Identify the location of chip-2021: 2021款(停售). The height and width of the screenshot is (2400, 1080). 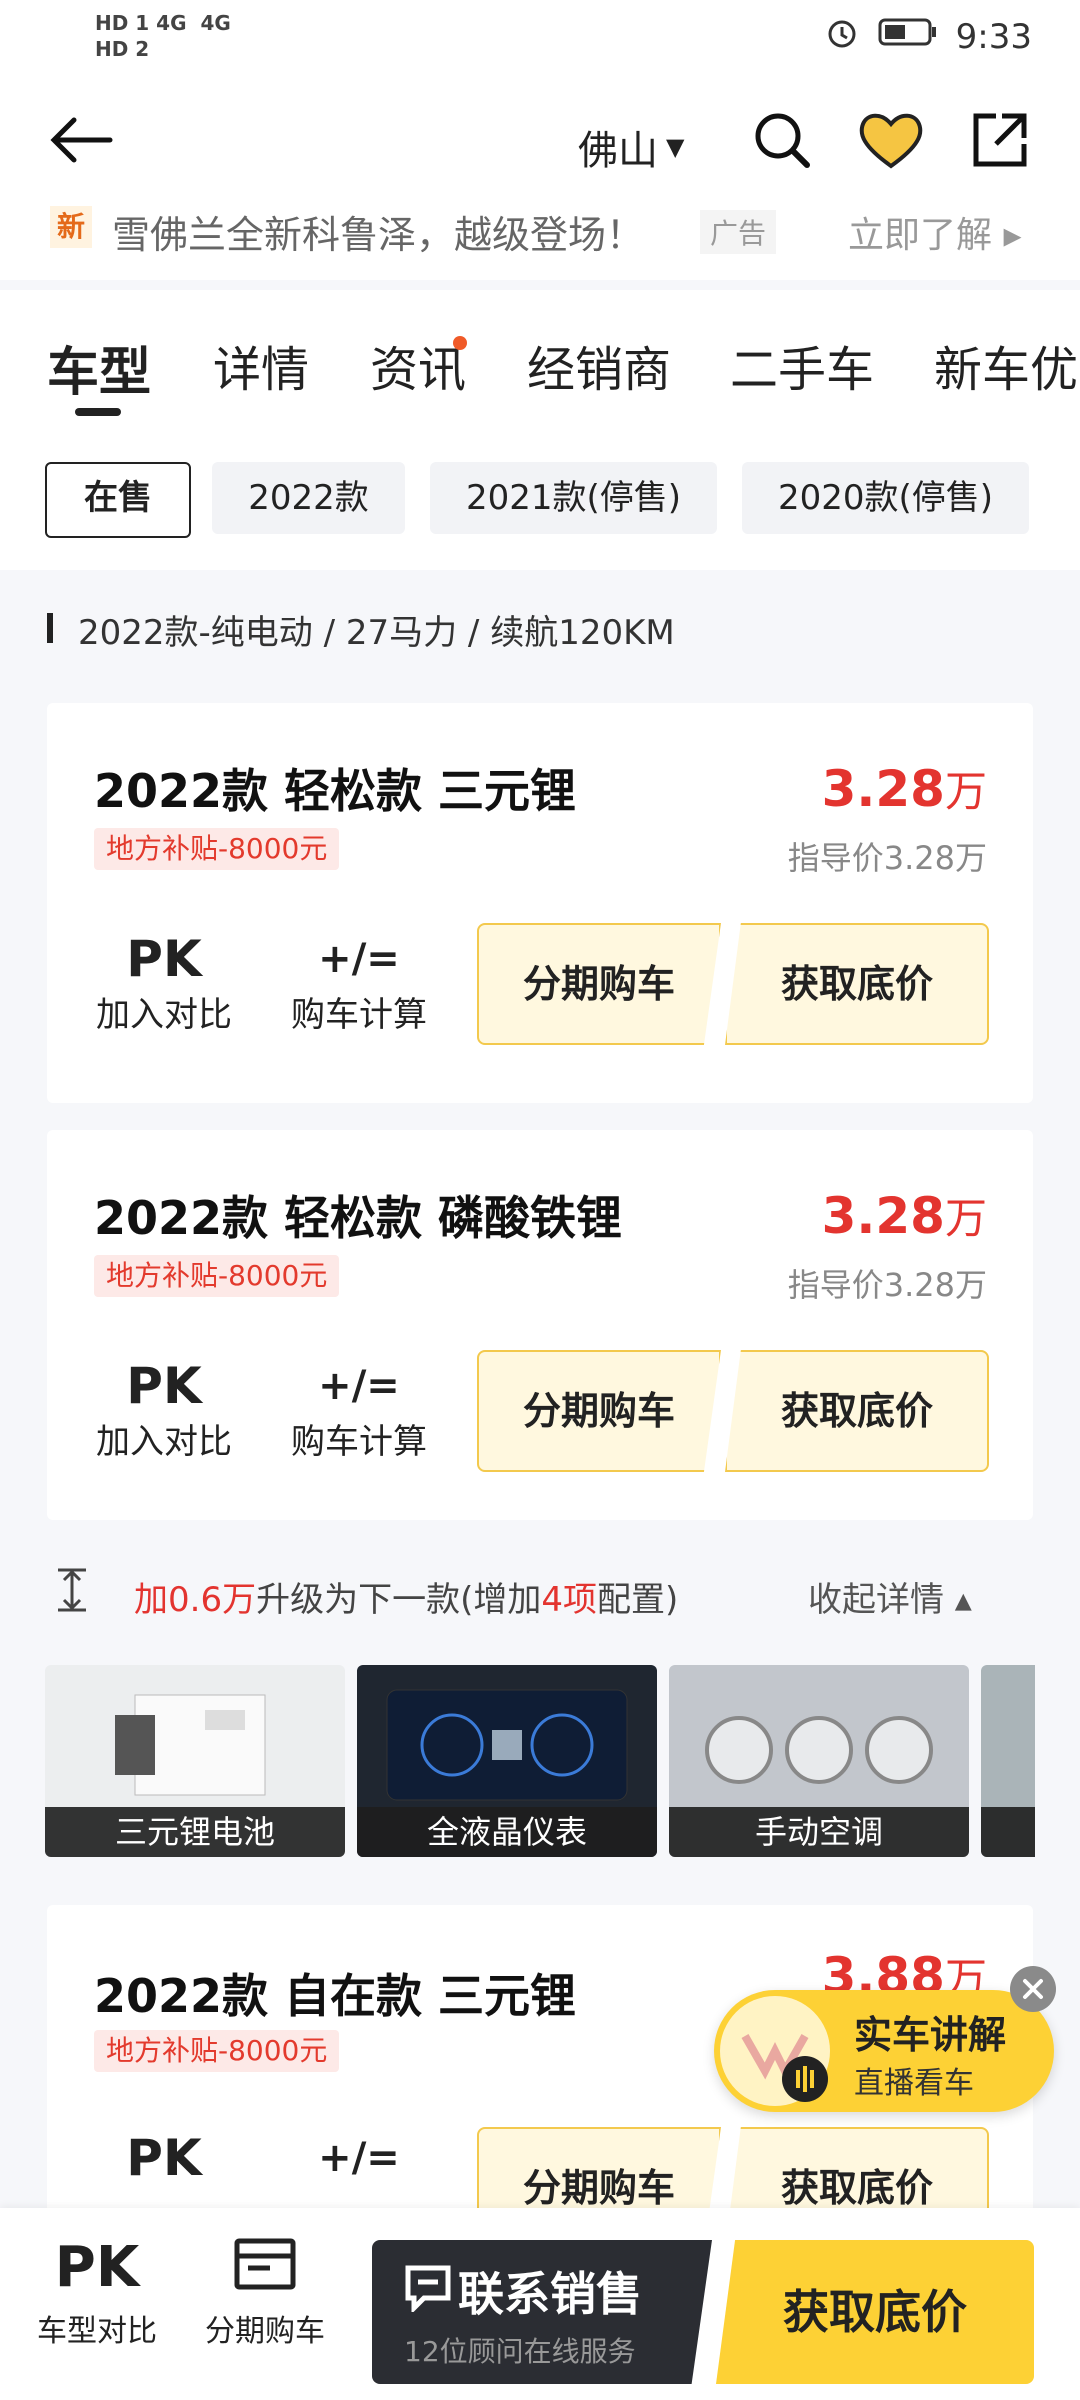
(573, 498).